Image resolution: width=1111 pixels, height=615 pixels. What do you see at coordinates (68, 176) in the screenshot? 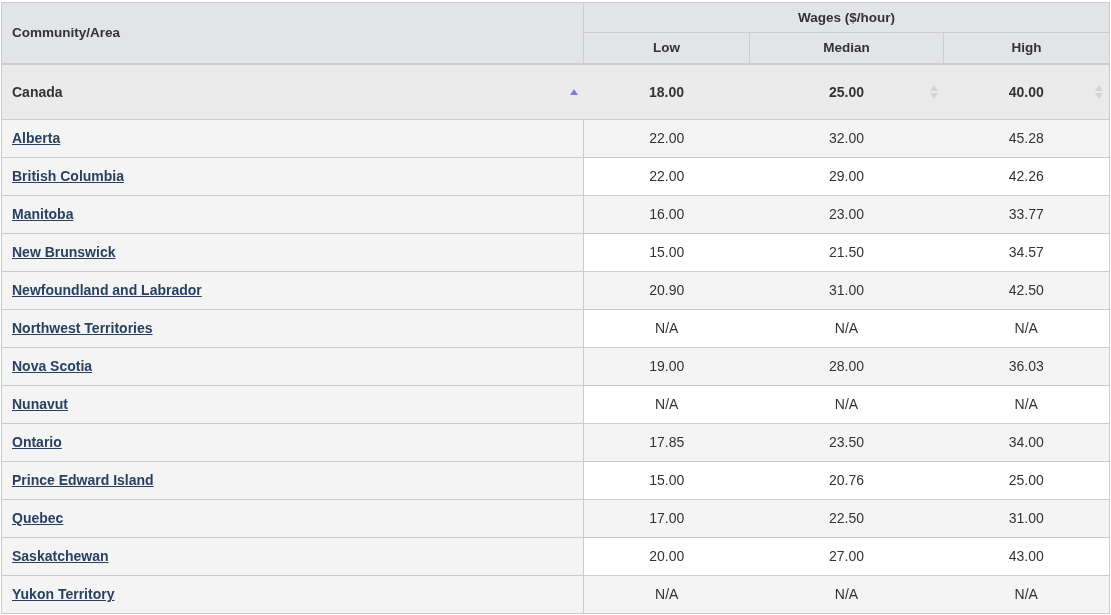
I see `area-link: British Columbia` at bounding box center [68, 176].